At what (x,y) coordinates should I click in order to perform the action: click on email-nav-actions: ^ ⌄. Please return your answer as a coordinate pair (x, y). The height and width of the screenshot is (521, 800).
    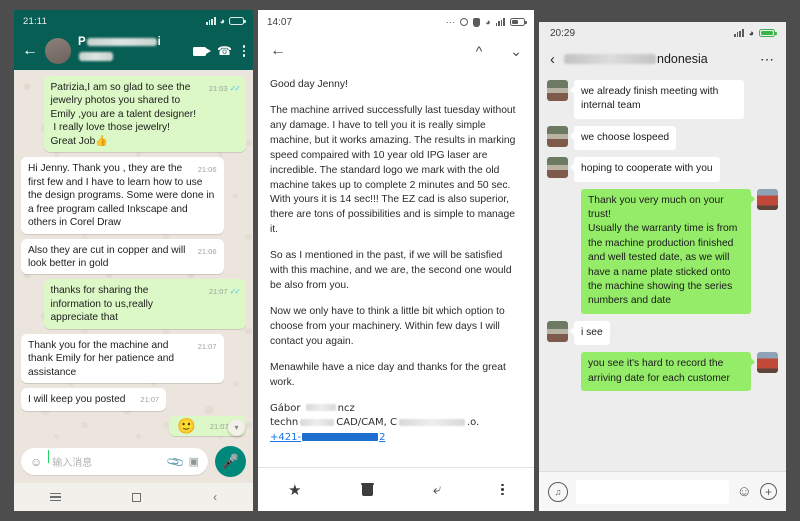
    Looking at the image, I should click on (499, 51).